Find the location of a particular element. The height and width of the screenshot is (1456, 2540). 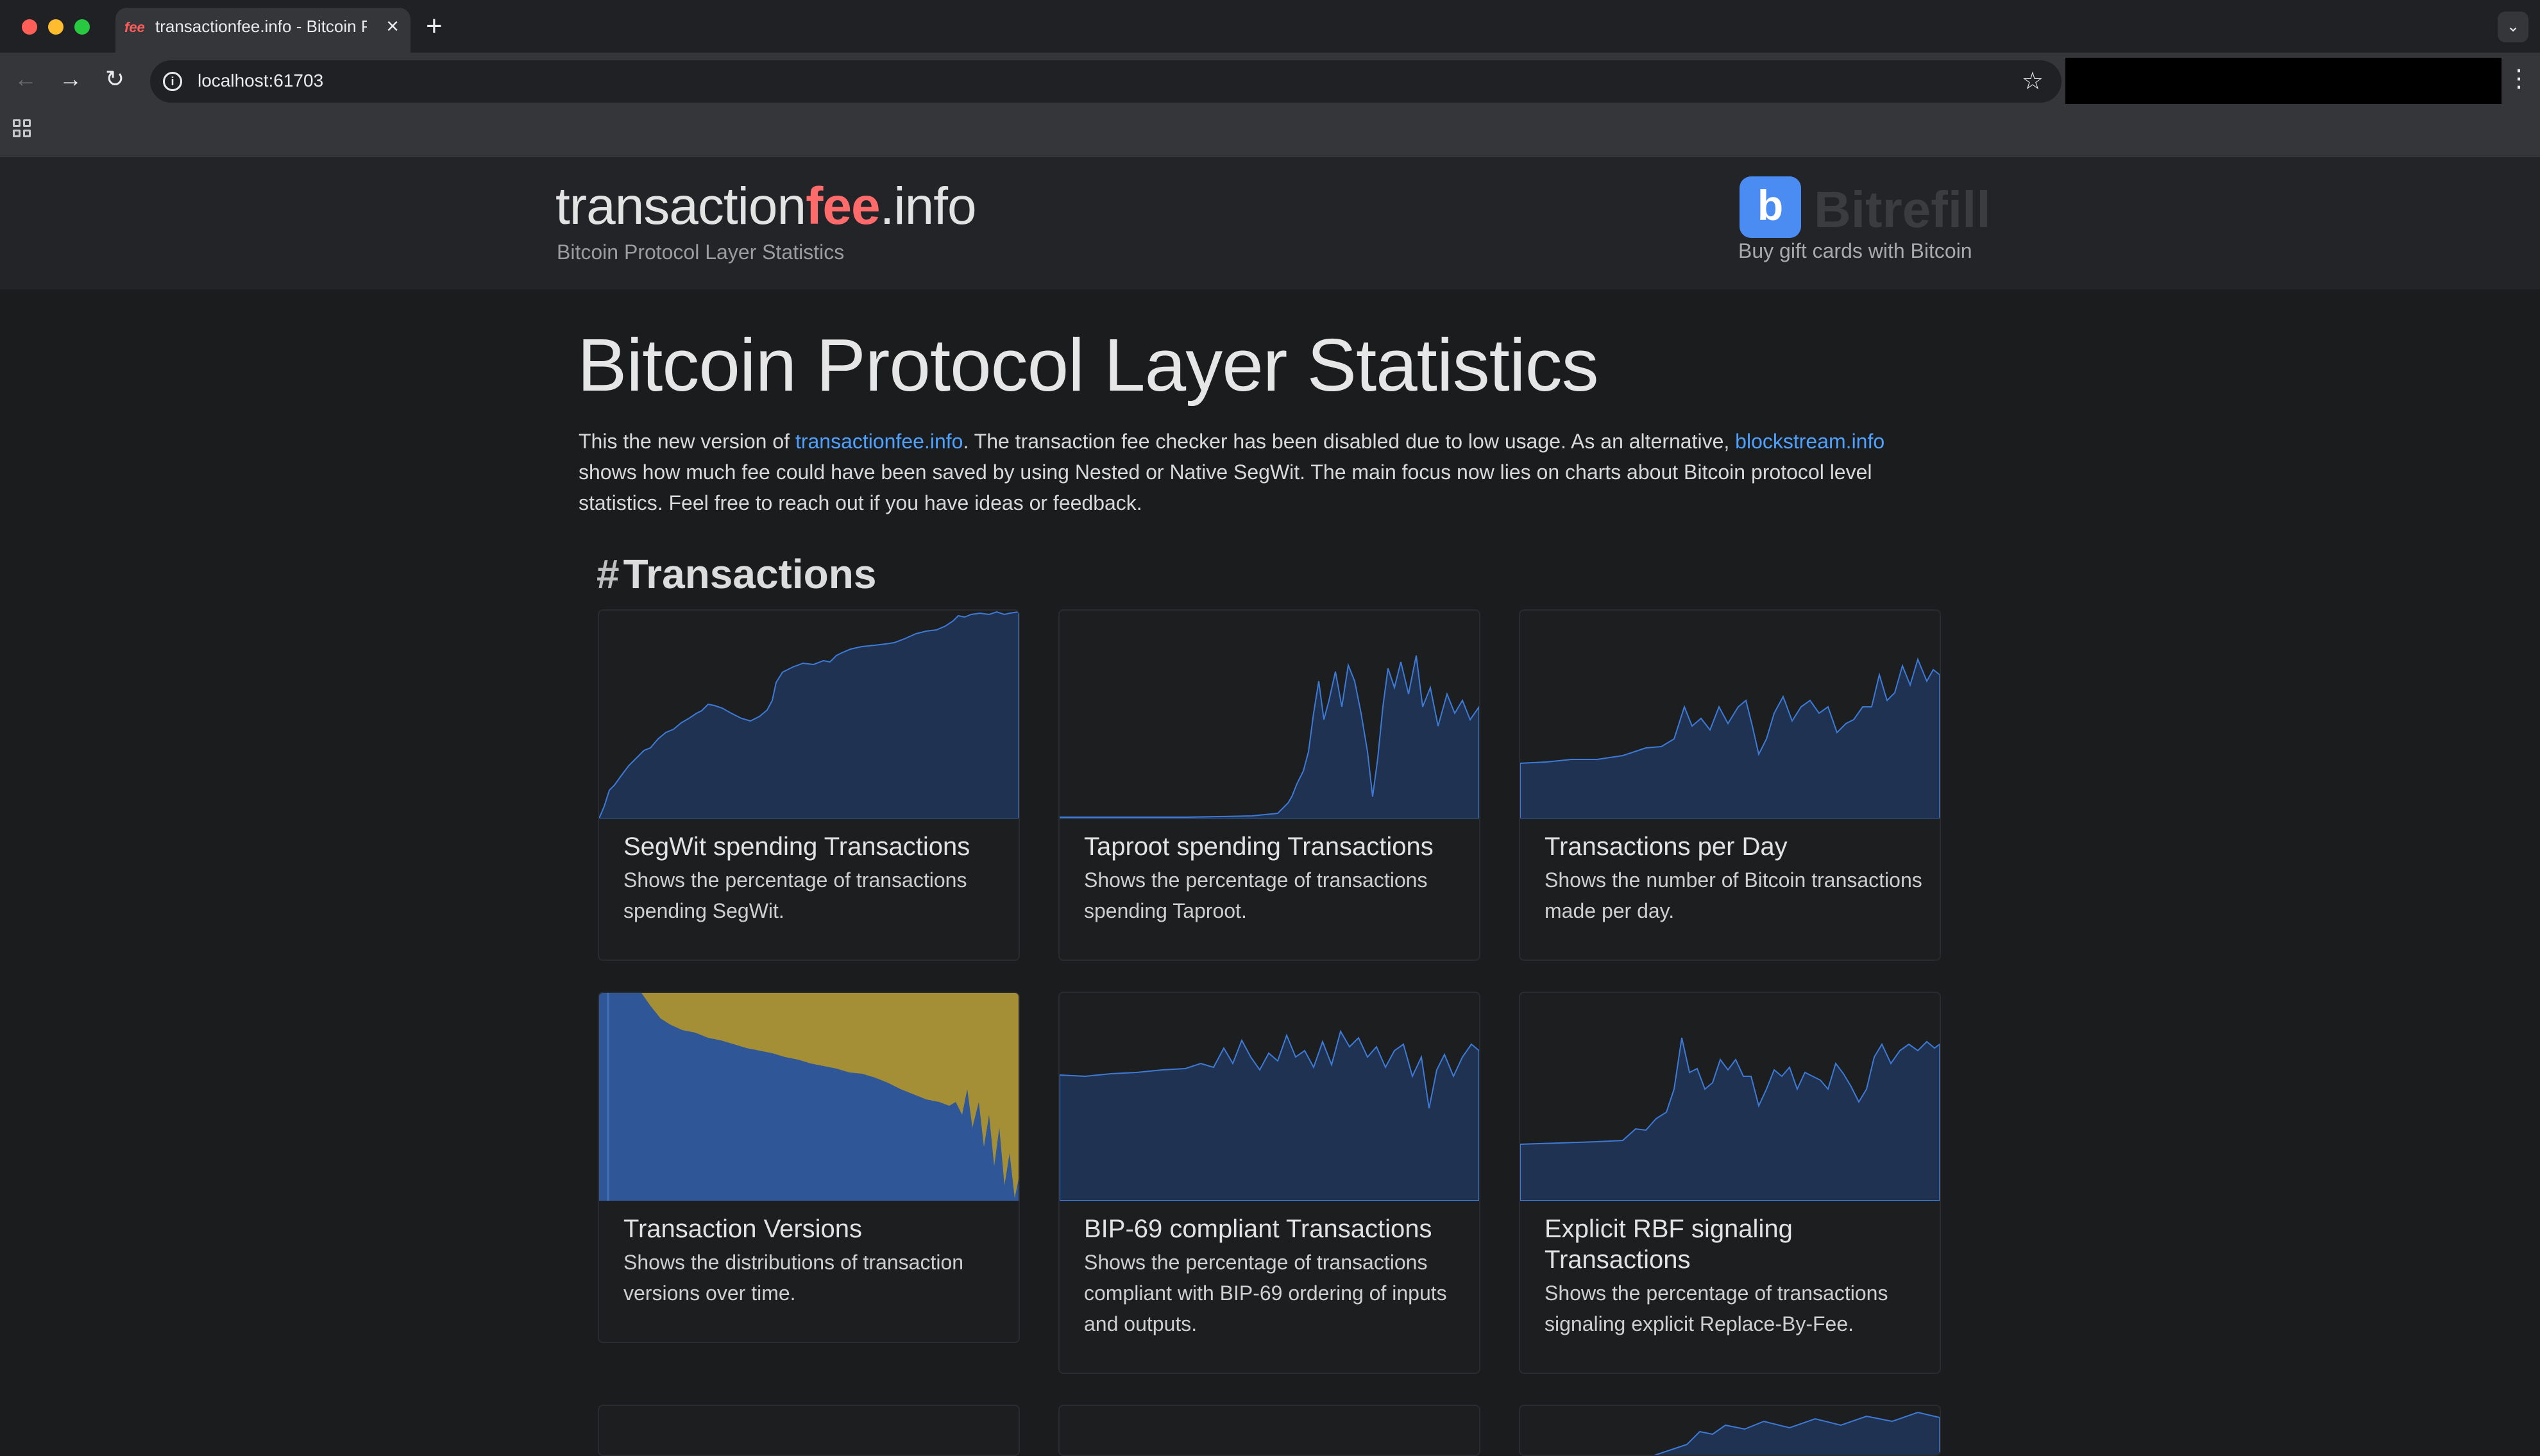

site-logo: transactionfee.info is located at coordinates (766, 207).